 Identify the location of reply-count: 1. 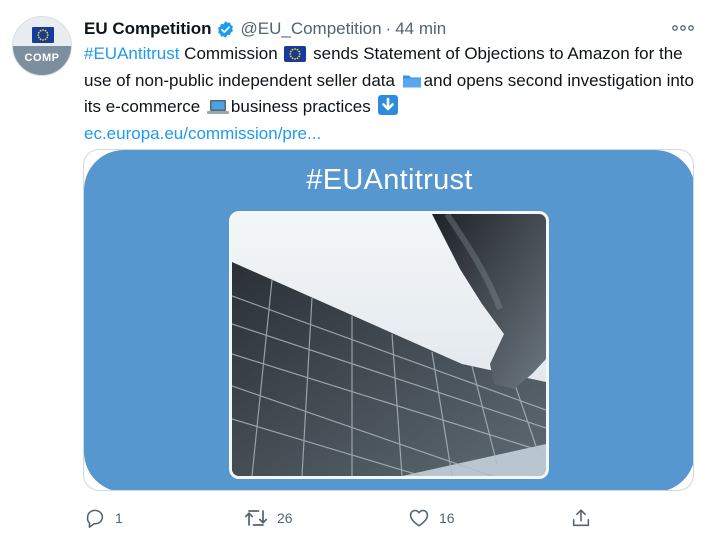
(119, 518).